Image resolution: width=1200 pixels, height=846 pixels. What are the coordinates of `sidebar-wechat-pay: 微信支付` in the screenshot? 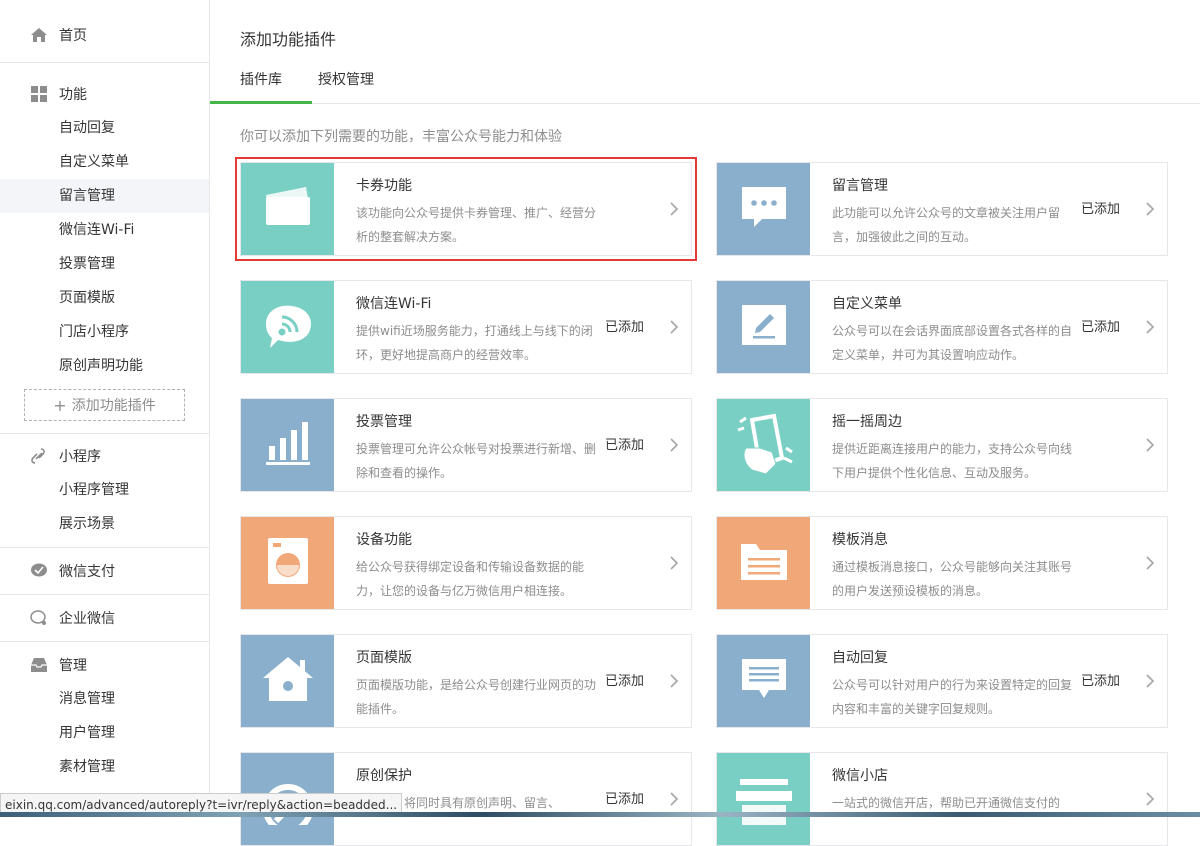 It's located at (104, 571).